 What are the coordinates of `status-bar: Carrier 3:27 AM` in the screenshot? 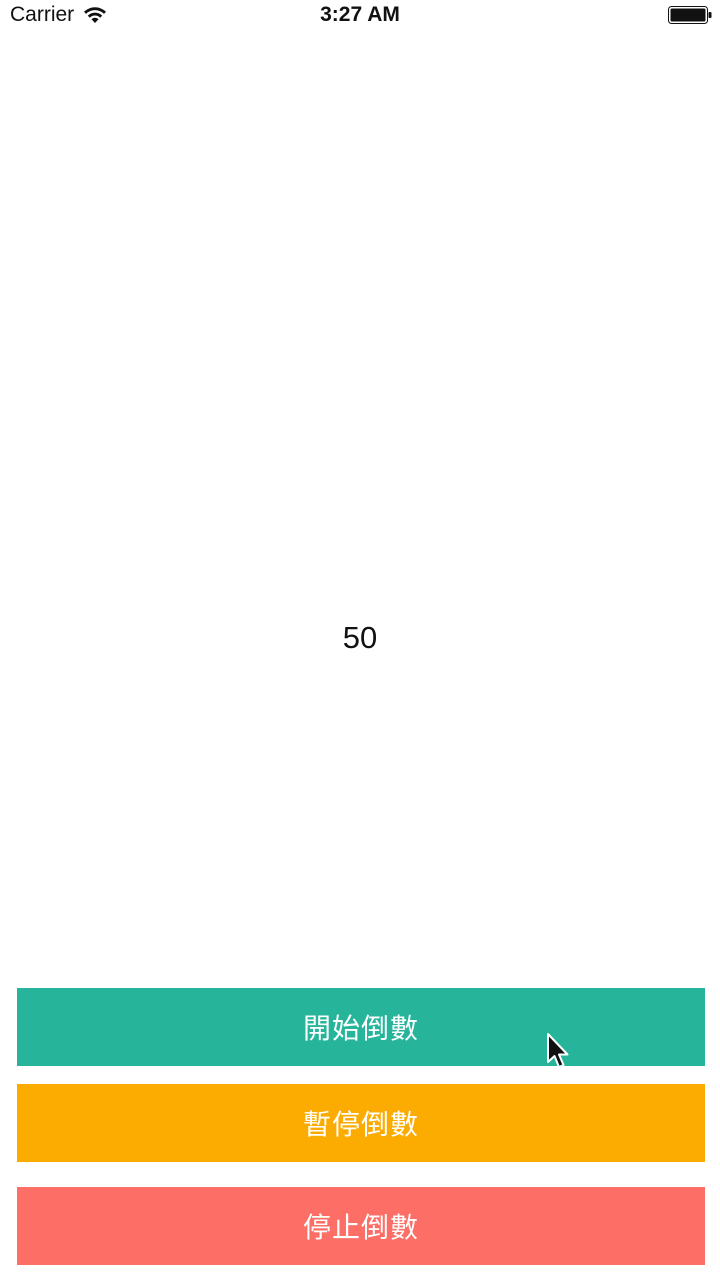 It's located at (360, 18).